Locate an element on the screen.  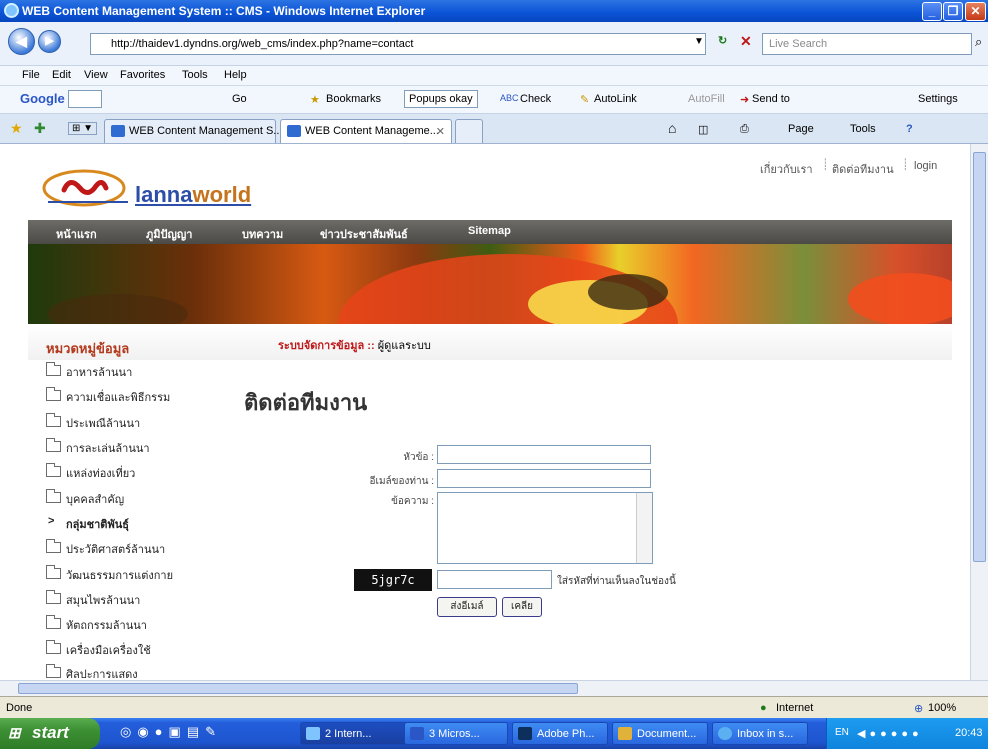
top-link-contact: ติดต่อทีมงาน is located at coordinates (863, 169).